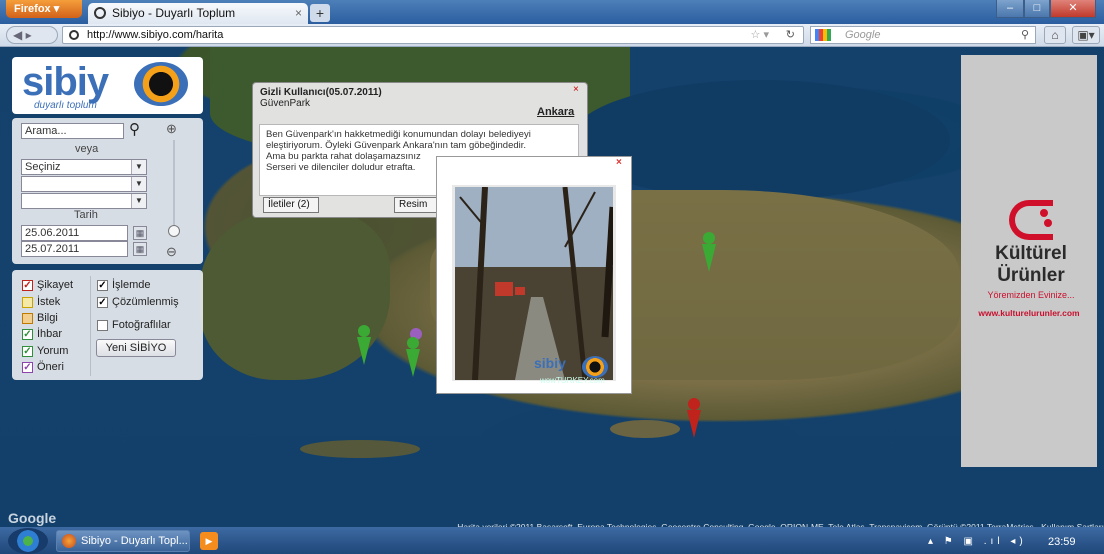  What do you see at coordinates (291, 205) in the screenshot?
I see `comments-button: İletiler (2)` at bounding box center [291, 205].